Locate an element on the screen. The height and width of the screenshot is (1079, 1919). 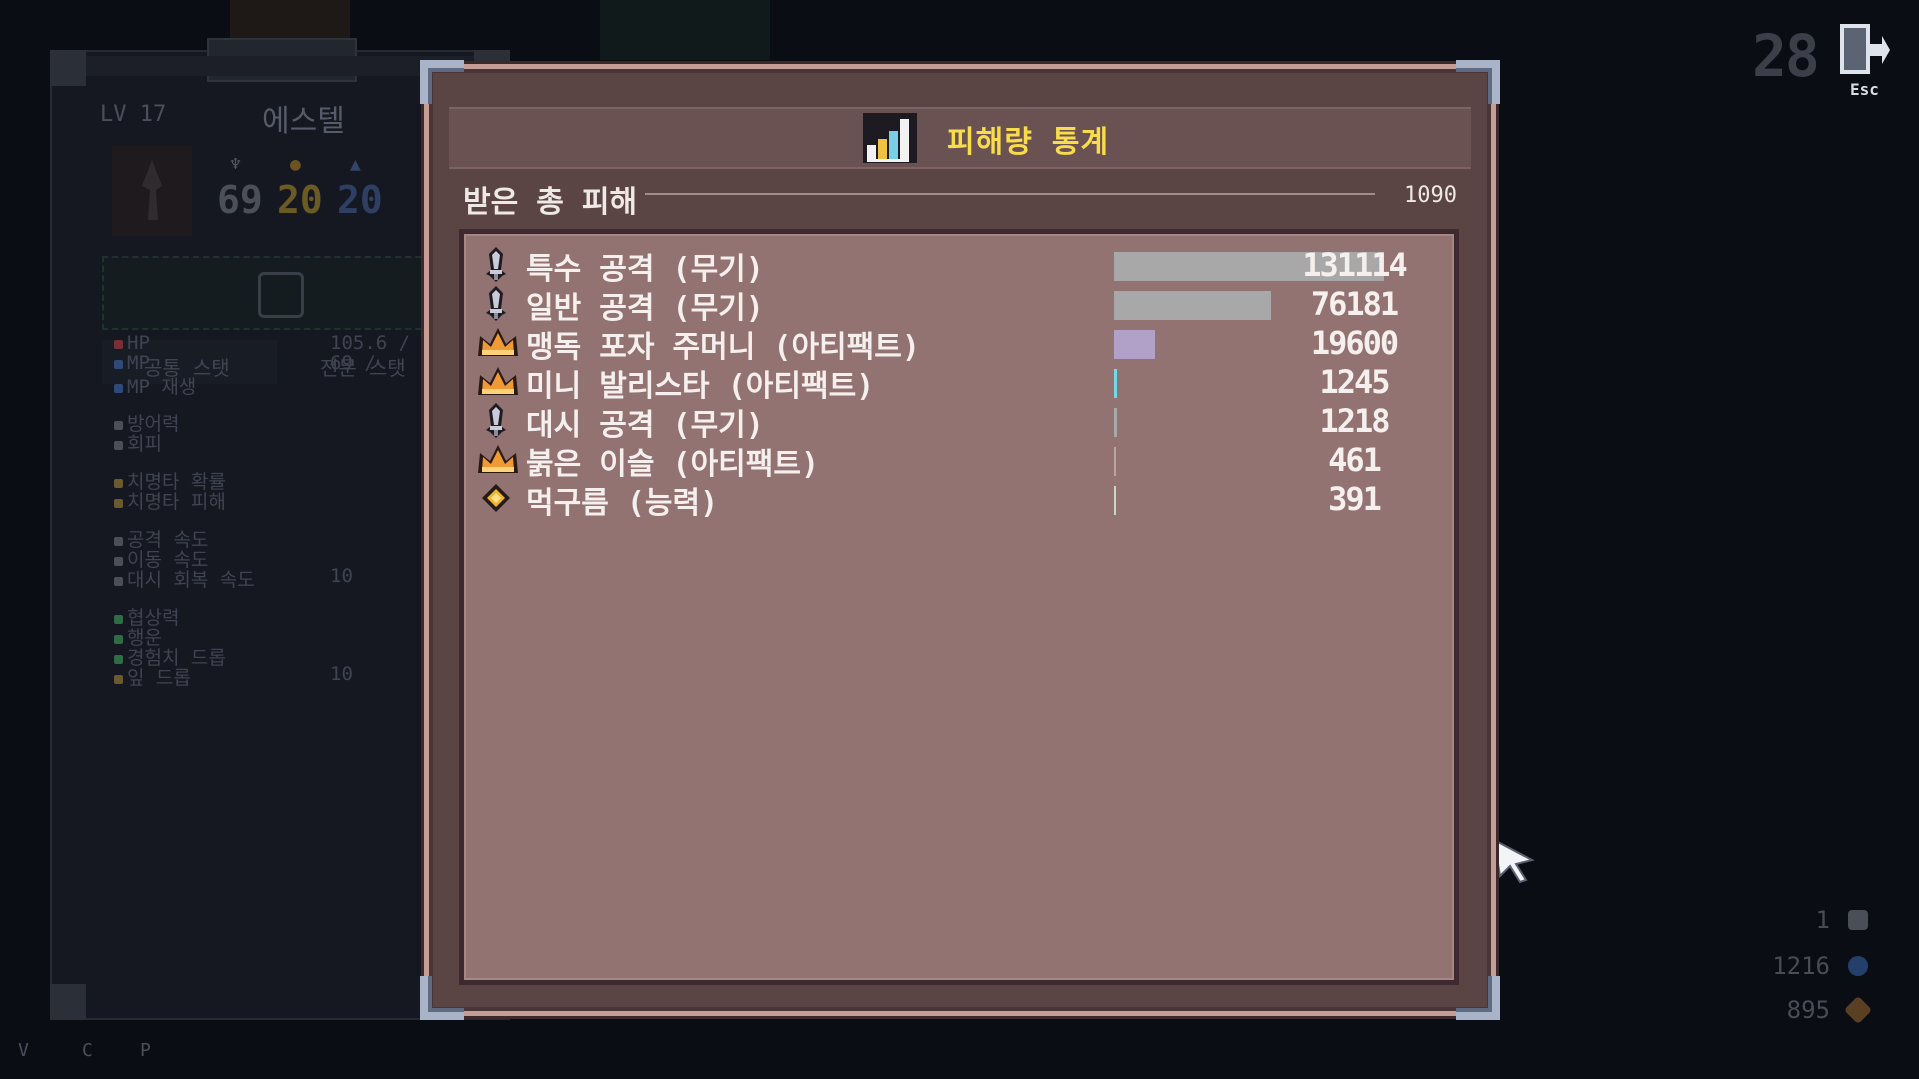
damage-row: 맹독 포자 주머니 (아티팩트) 19600 is located at coordinates (959, 341).